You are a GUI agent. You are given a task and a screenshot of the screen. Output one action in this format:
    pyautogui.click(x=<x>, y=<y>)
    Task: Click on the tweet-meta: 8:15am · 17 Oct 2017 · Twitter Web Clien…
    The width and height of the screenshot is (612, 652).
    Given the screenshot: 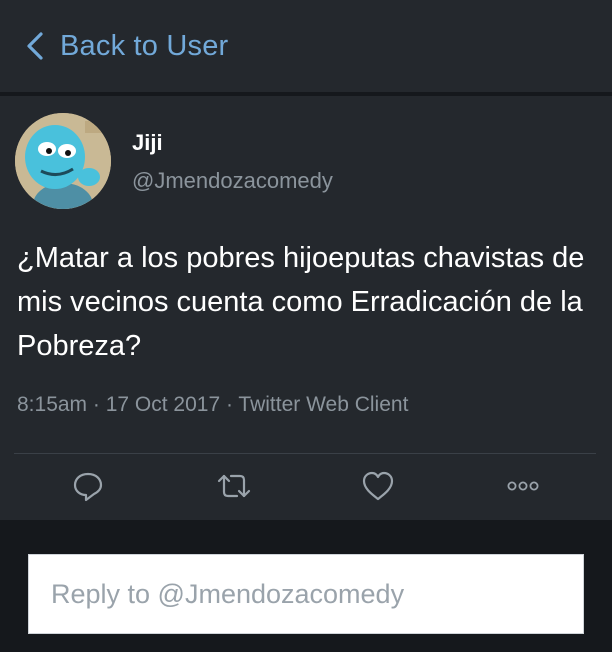 What is the action you would take?
    pyautogui.click(x=213, y=404)
    